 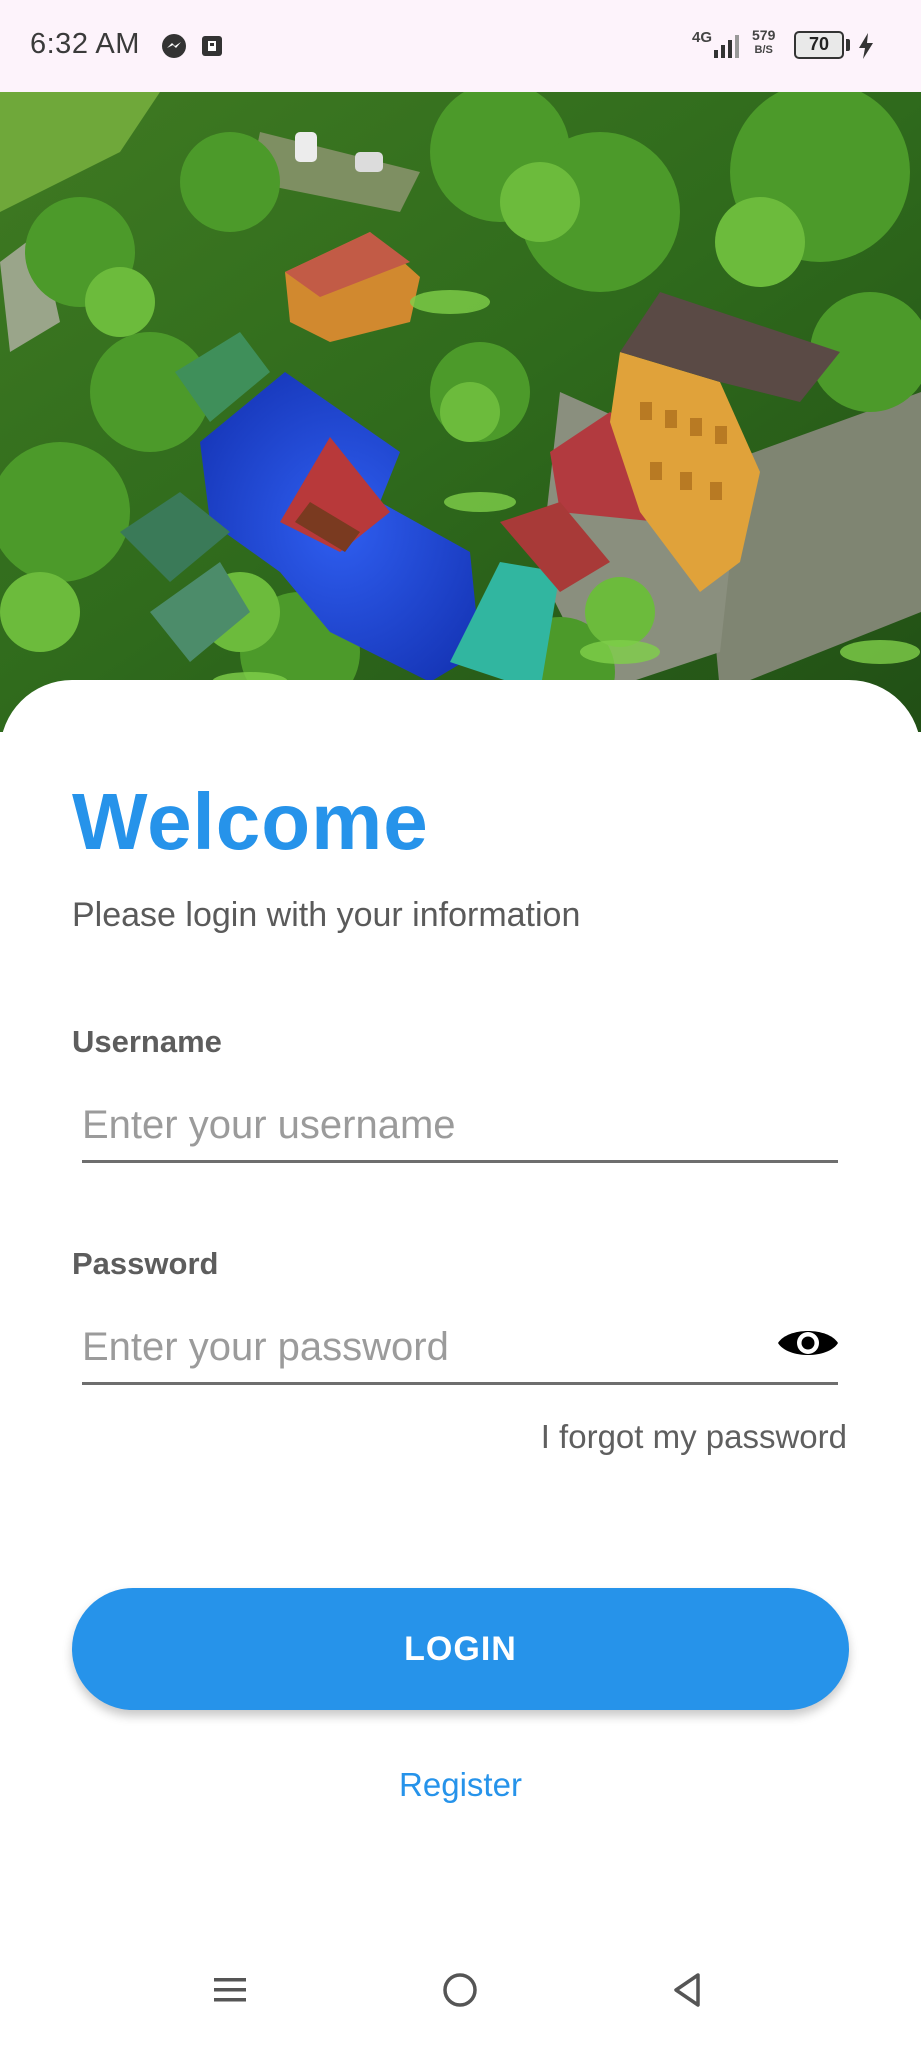 I want to click on username-label: Username, so click(x=147, y=1041).